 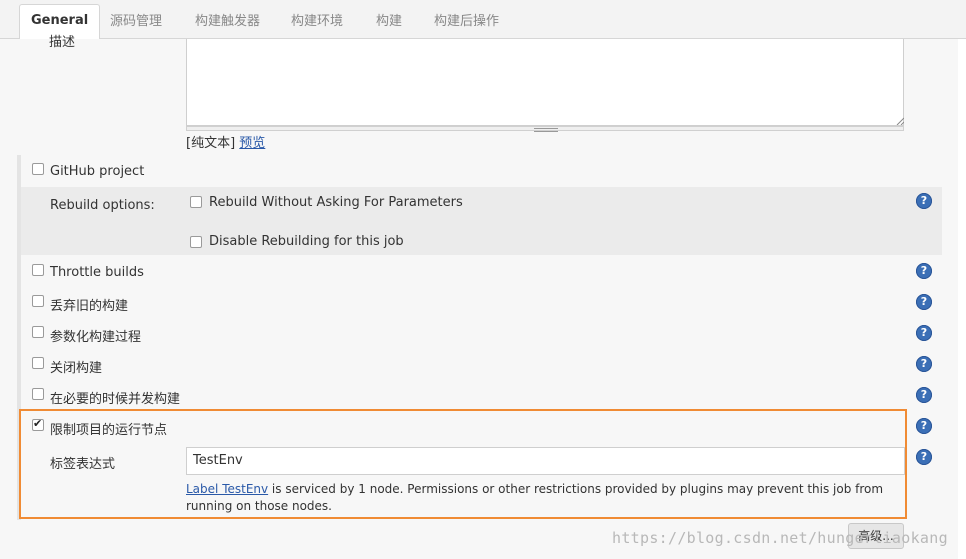 What do you see at coordinates (924, 426) in the screenshot?
I see `restrict-node-help-icon: ?` at bounding box center [924, 426].